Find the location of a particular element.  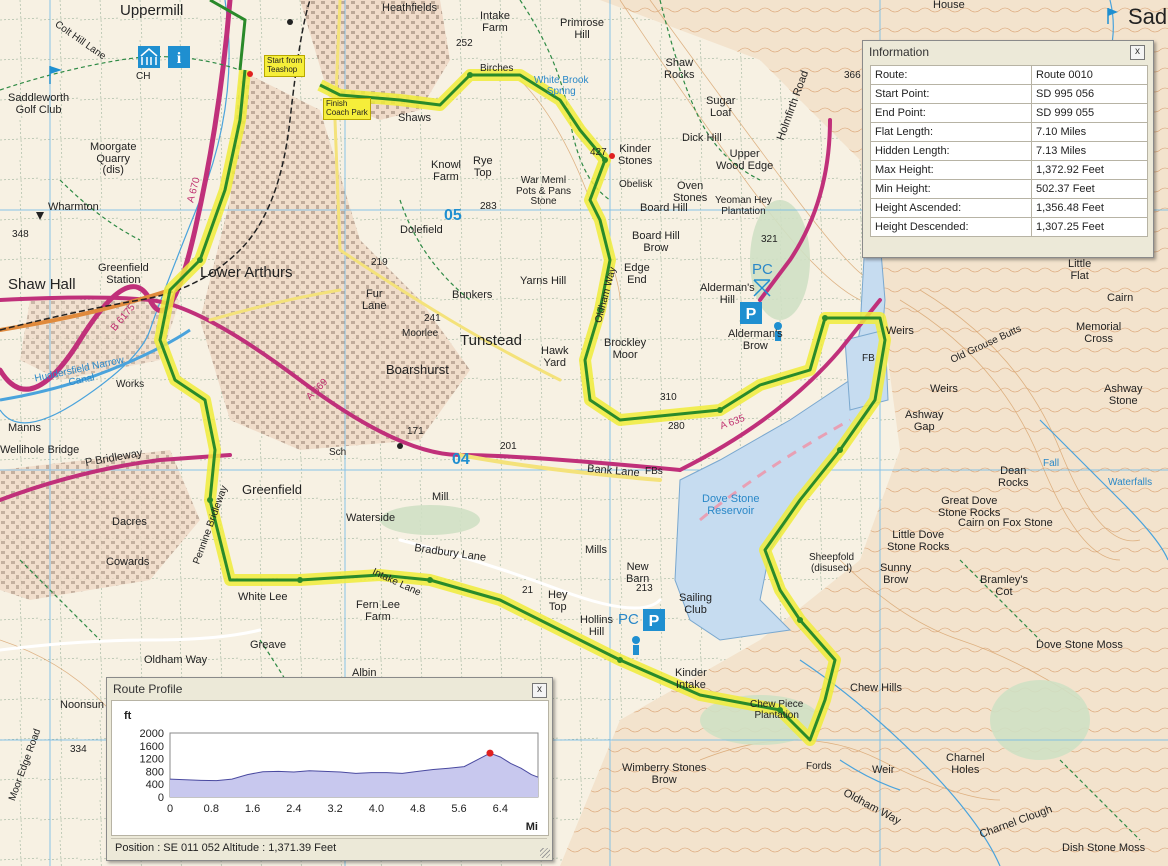

place-label: Chew Hills is located at coordinates (876, 688).